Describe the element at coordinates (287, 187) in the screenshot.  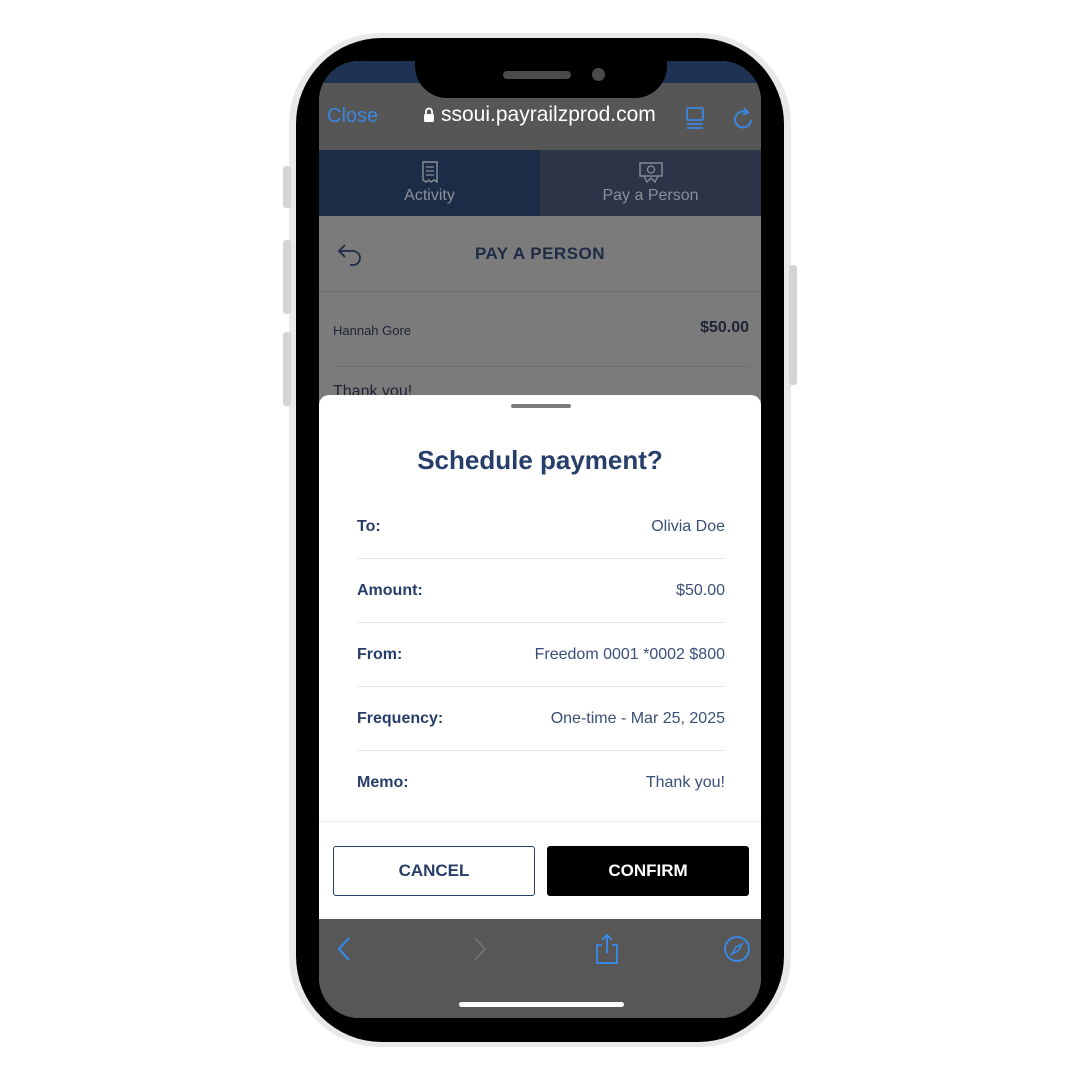
I see `mute-switch` at that location.